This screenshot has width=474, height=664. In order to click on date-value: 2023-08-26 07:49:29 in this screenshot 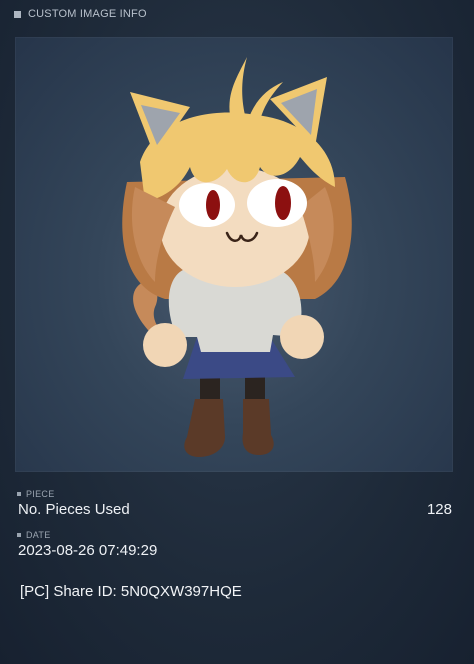, I will do `click(88, 550)`.